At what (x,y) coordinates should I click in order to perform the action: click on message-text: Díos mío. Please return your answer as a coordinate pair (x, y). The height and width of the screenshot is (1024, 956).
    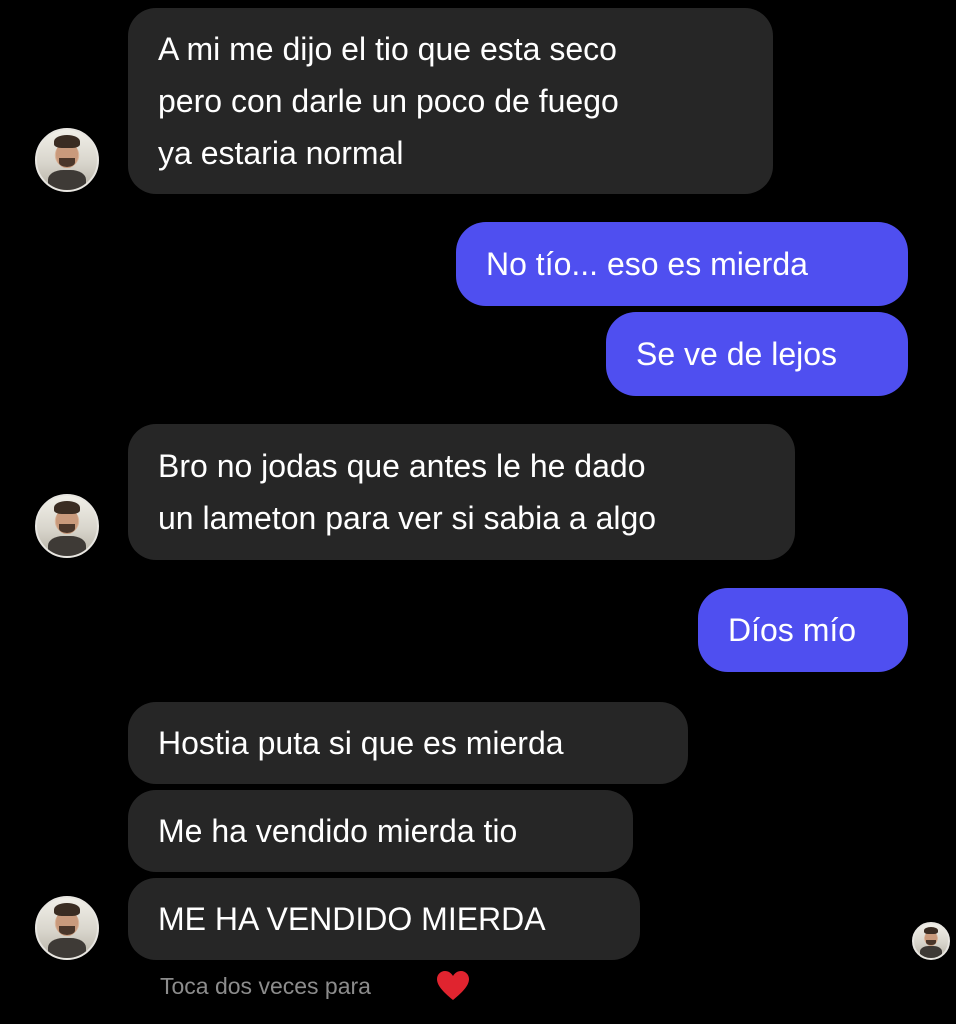
    Looking at the image, I should click on (792, 630).